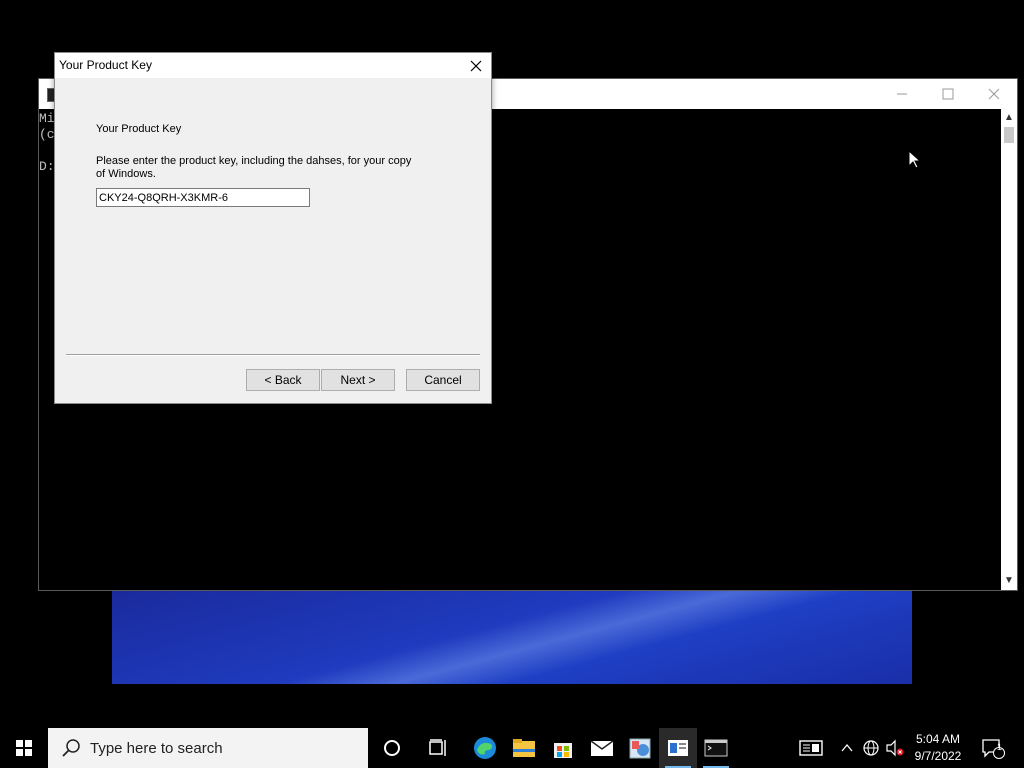  I want to click on file-explorer-button, so click(524, 748).